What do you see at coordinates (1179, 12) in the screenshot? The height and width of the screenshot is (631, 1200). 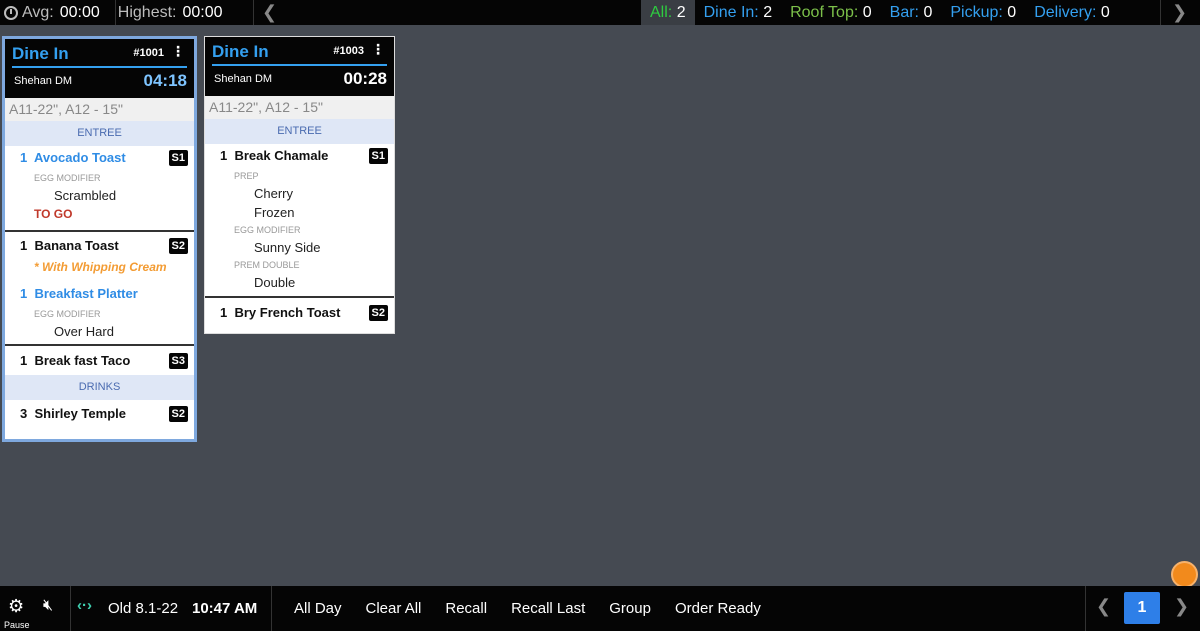 I see `next-filter-chevron-icon: ❯` at bounding box center [1179, 12].